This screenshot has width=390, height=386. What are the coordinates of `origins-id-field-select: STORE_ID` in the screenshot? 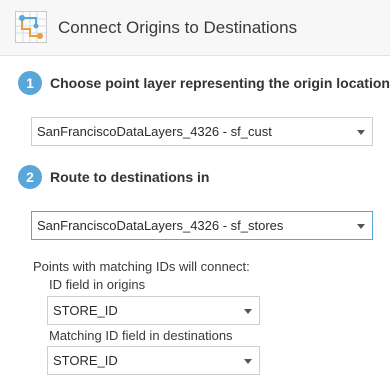 It's located at (153, 310).